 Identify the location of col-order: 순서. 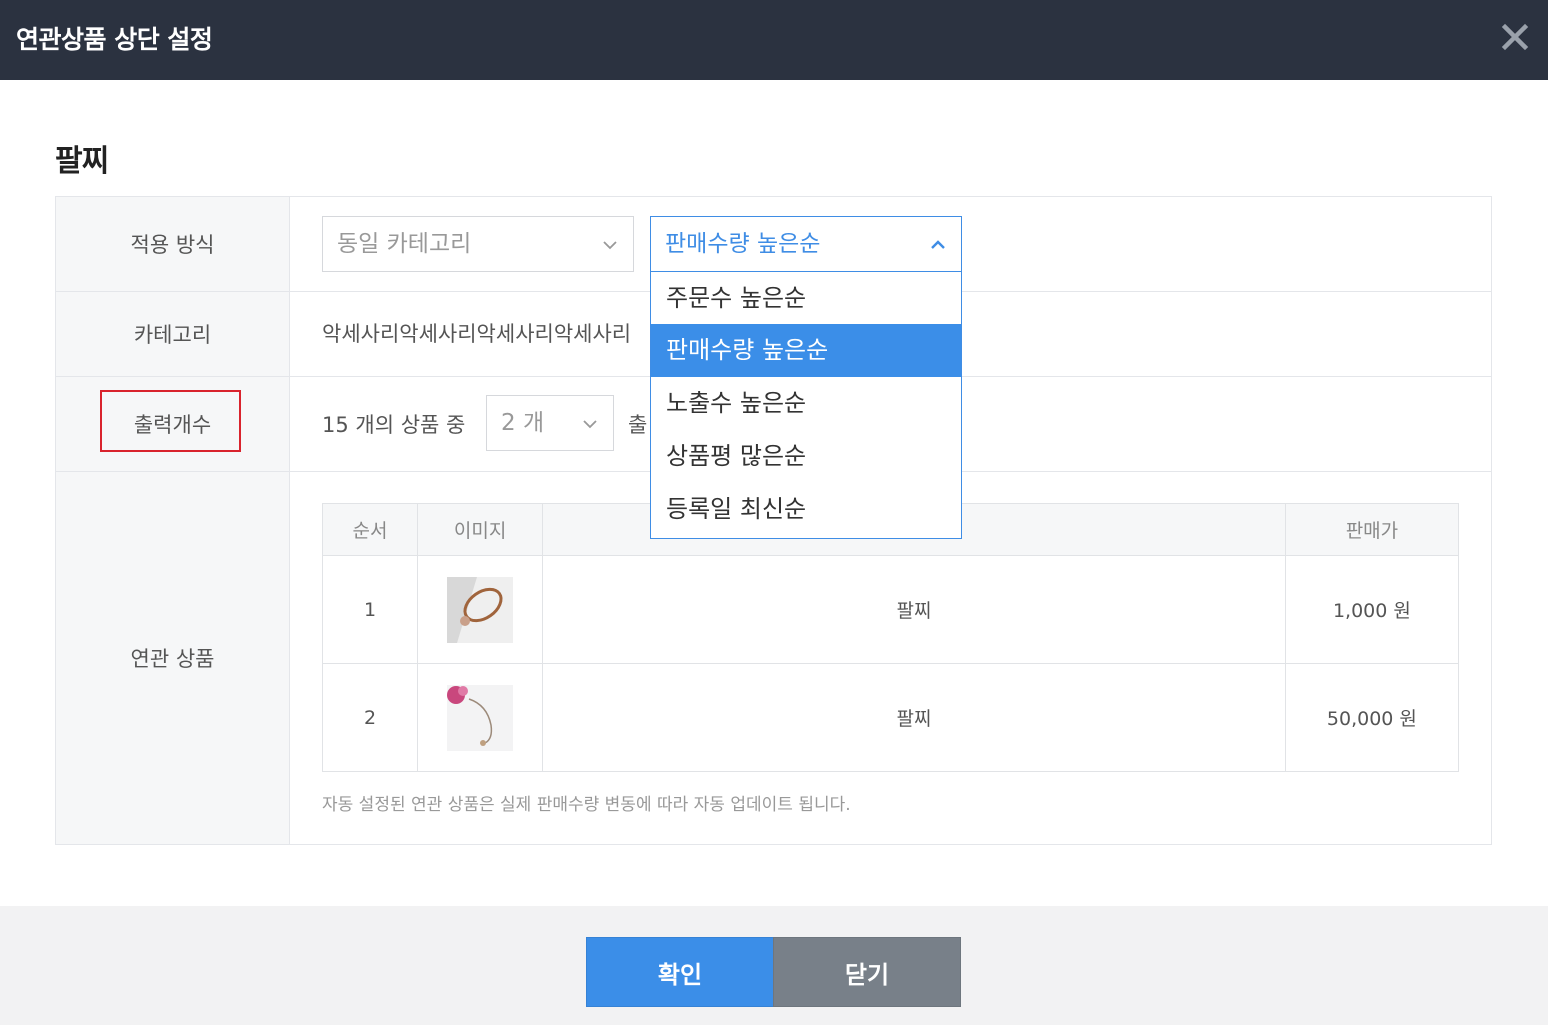
(370, 529).